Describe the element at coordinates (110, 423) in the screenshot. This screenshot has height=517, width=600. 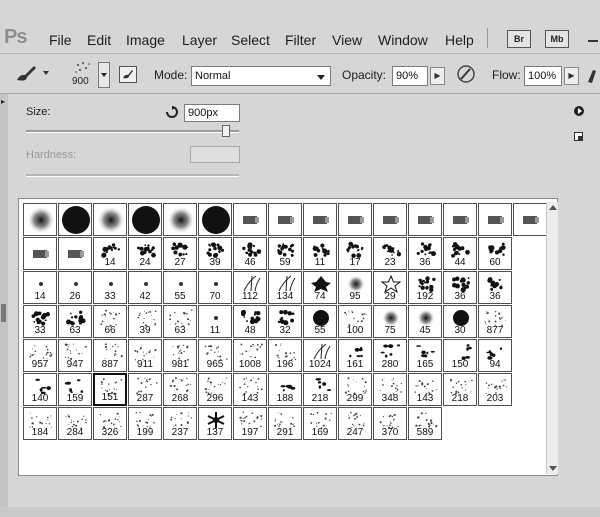
I see `brush-preset-cell: 326` at that location.